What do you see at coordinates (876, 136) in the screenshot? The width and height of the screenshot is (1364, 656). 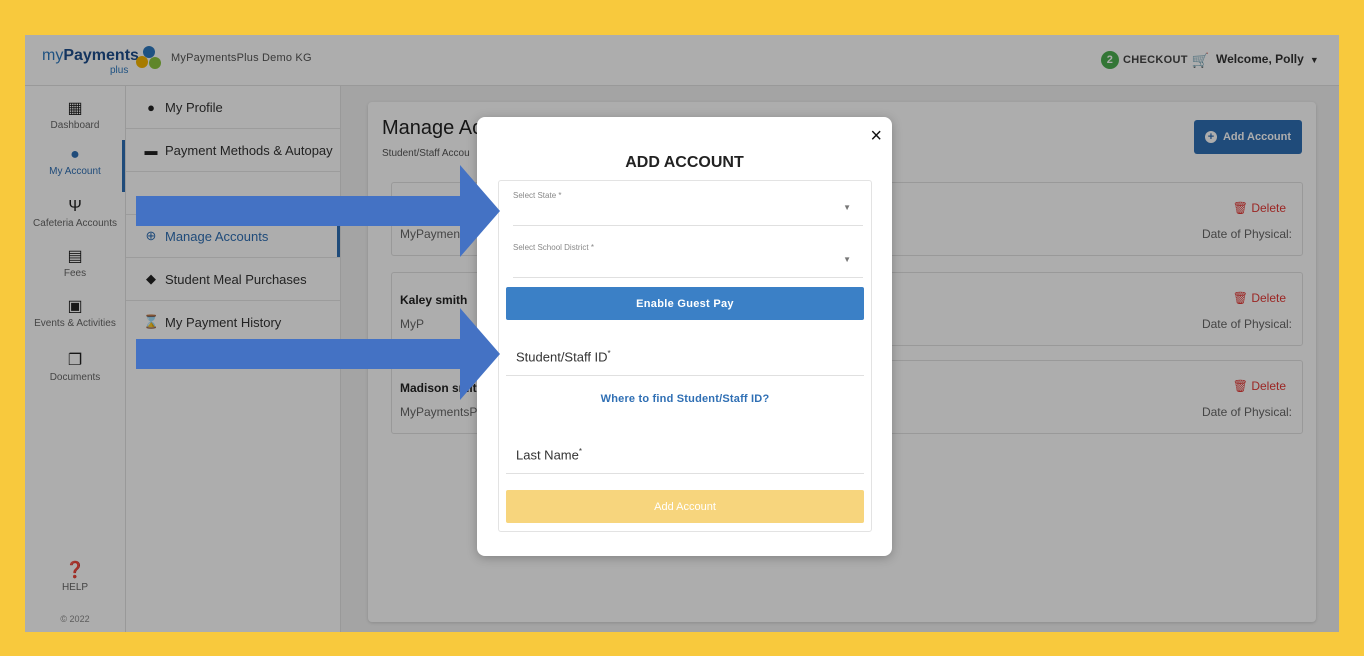 I see `close-icon: ×` at bounding box center [876, 136].